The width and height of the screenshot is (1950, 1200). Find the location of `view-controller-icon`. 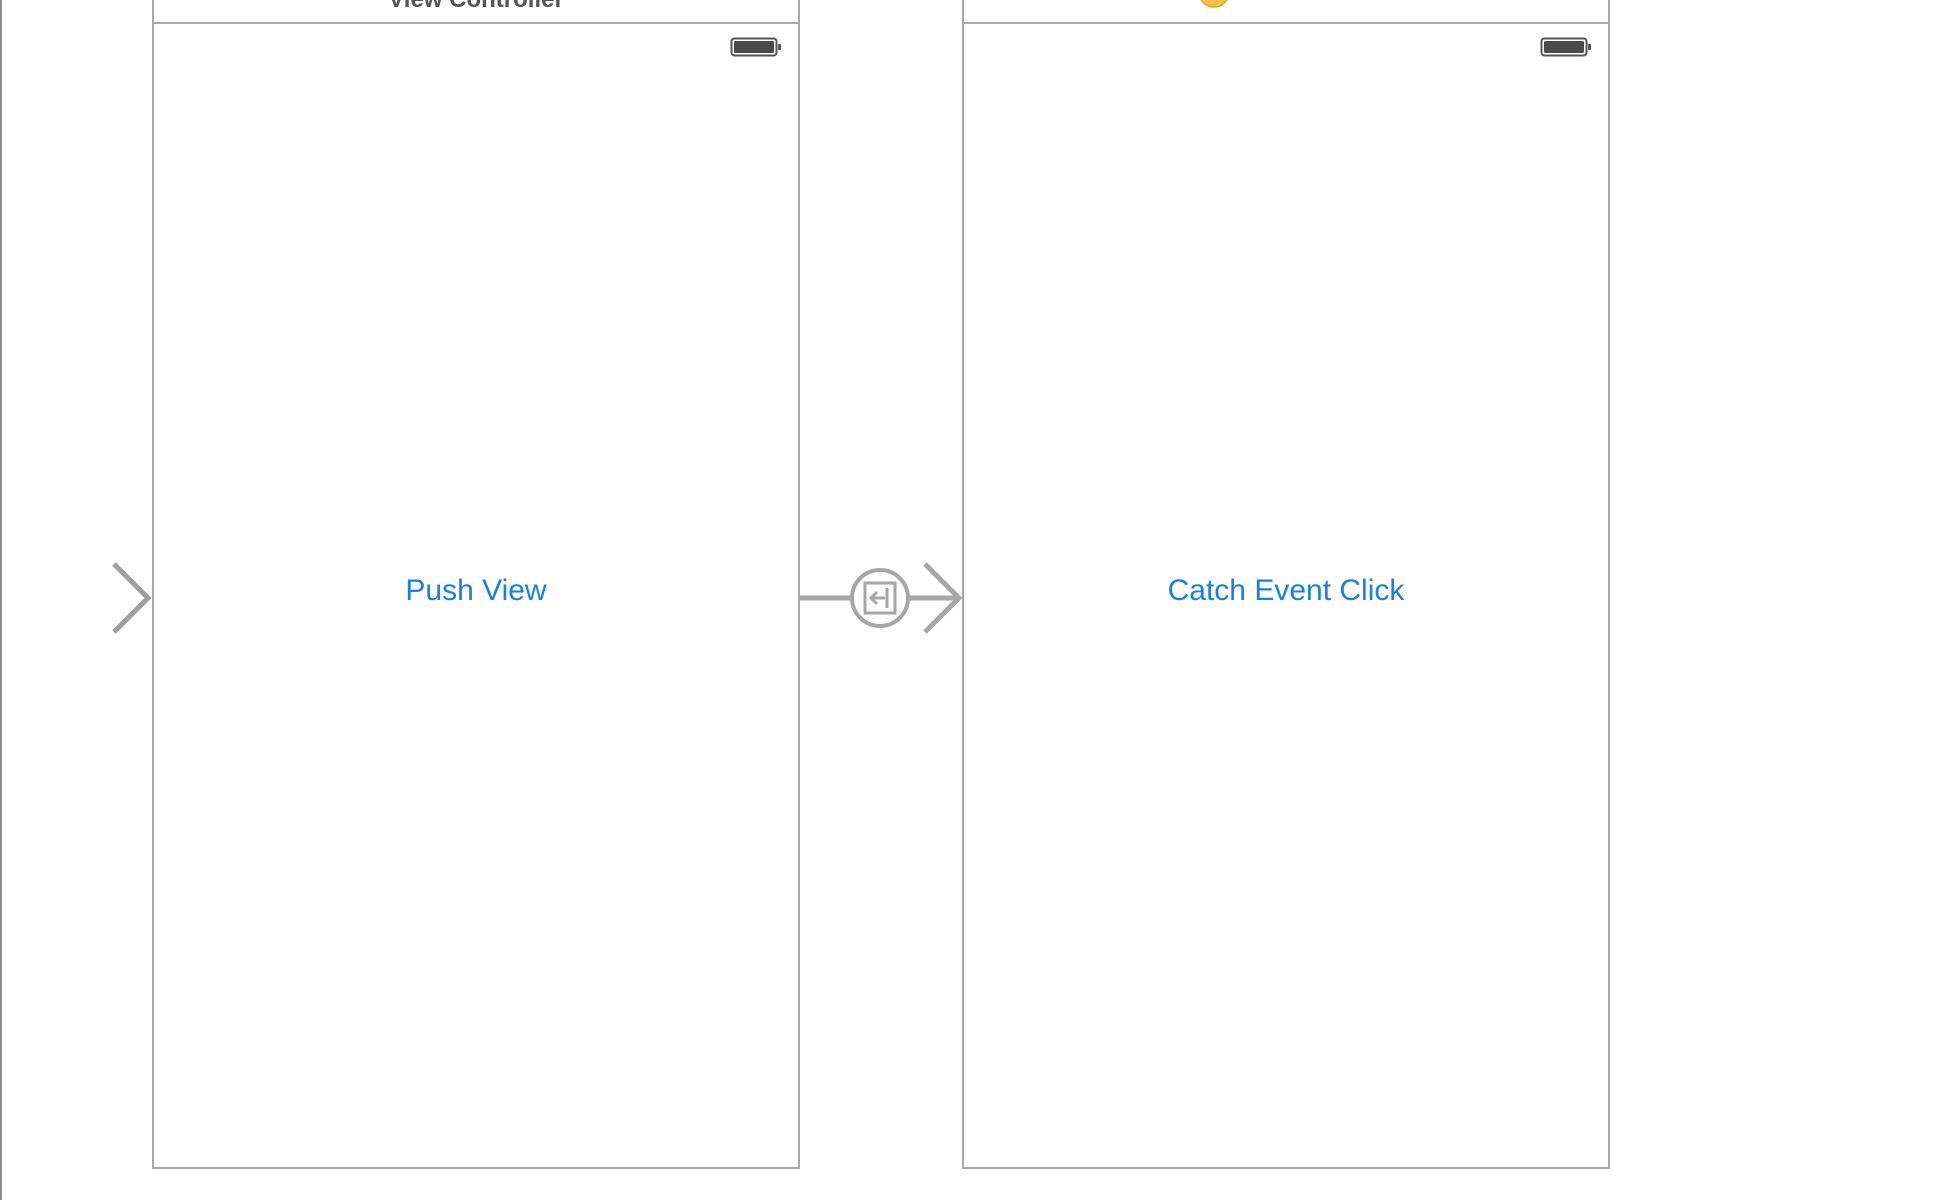

view-controller-icon is located at coordinates (1214, 5).